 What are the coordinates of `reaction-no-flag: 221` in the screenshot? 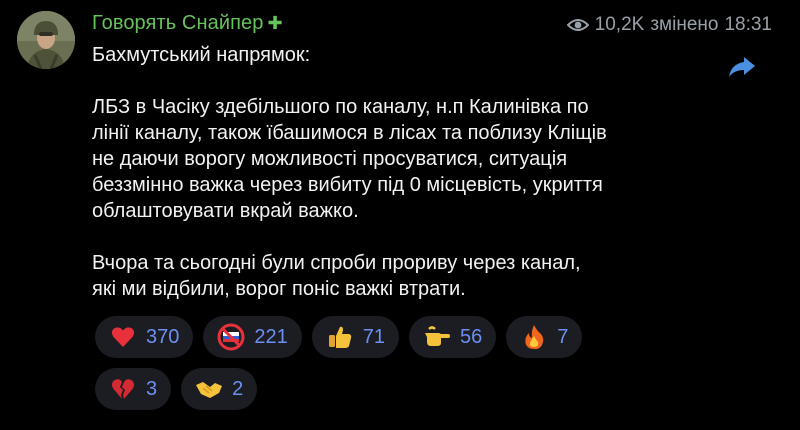 It's located at (252, 337).